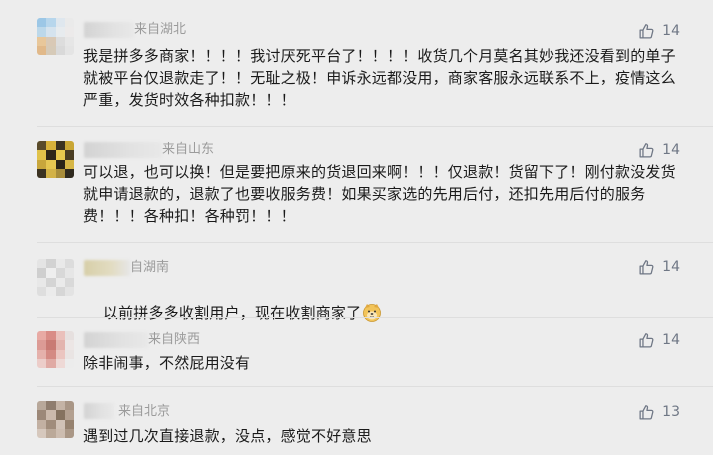  What do you see at coordinates (160, 29) in the screenshot?
I see `comment-location: 来自湖北` at bounding box center [160, 29].